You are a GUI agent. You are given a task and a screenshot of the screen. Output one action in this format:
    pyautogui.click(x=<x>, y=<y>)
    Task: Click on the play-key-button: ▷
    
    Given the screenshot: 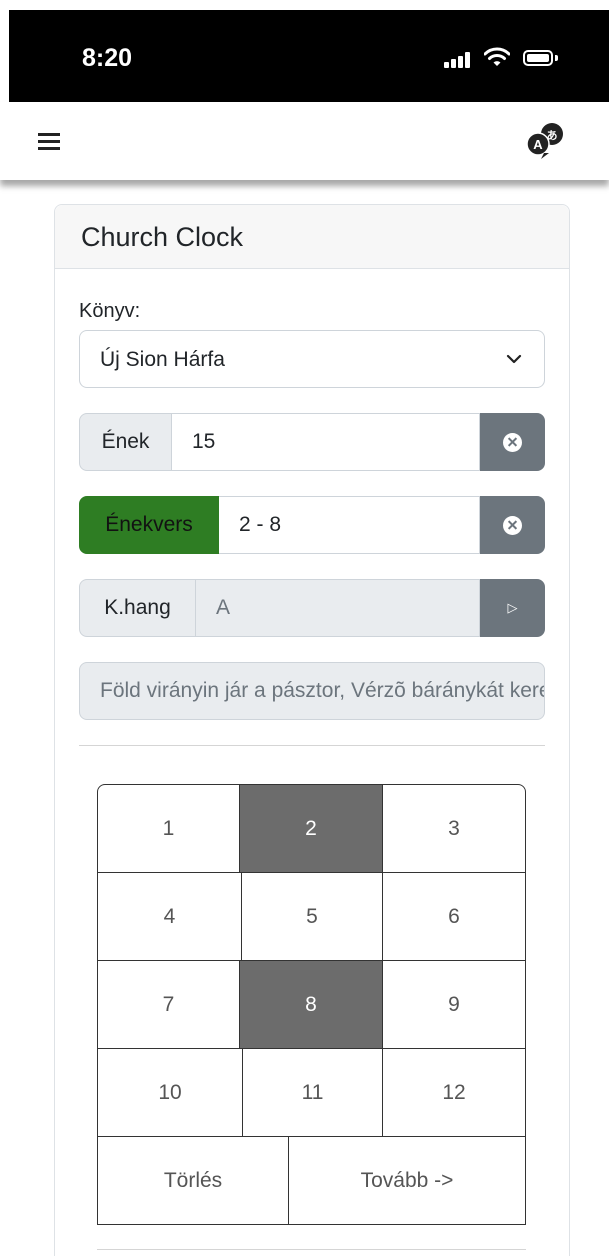 What is the action you would take?
    pyautogui.click(x=512, y=608)
    